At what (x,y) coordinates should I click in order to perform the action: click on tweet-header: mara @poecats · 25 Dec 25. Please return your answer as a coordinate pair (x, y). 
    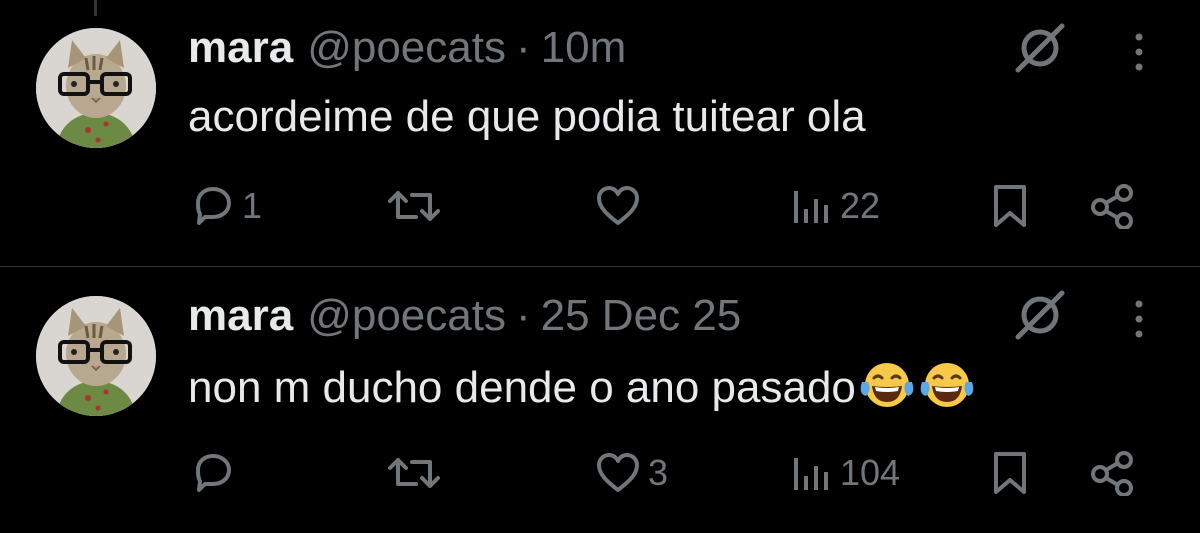
    Looking at the image, I should click on (464, 316).